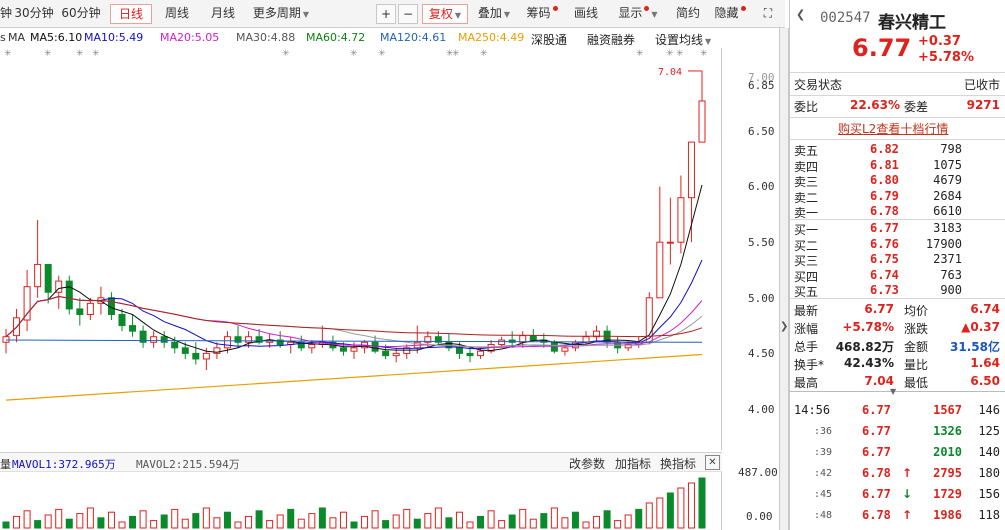  I want to click on tick-count: 118, so click(989, 515).